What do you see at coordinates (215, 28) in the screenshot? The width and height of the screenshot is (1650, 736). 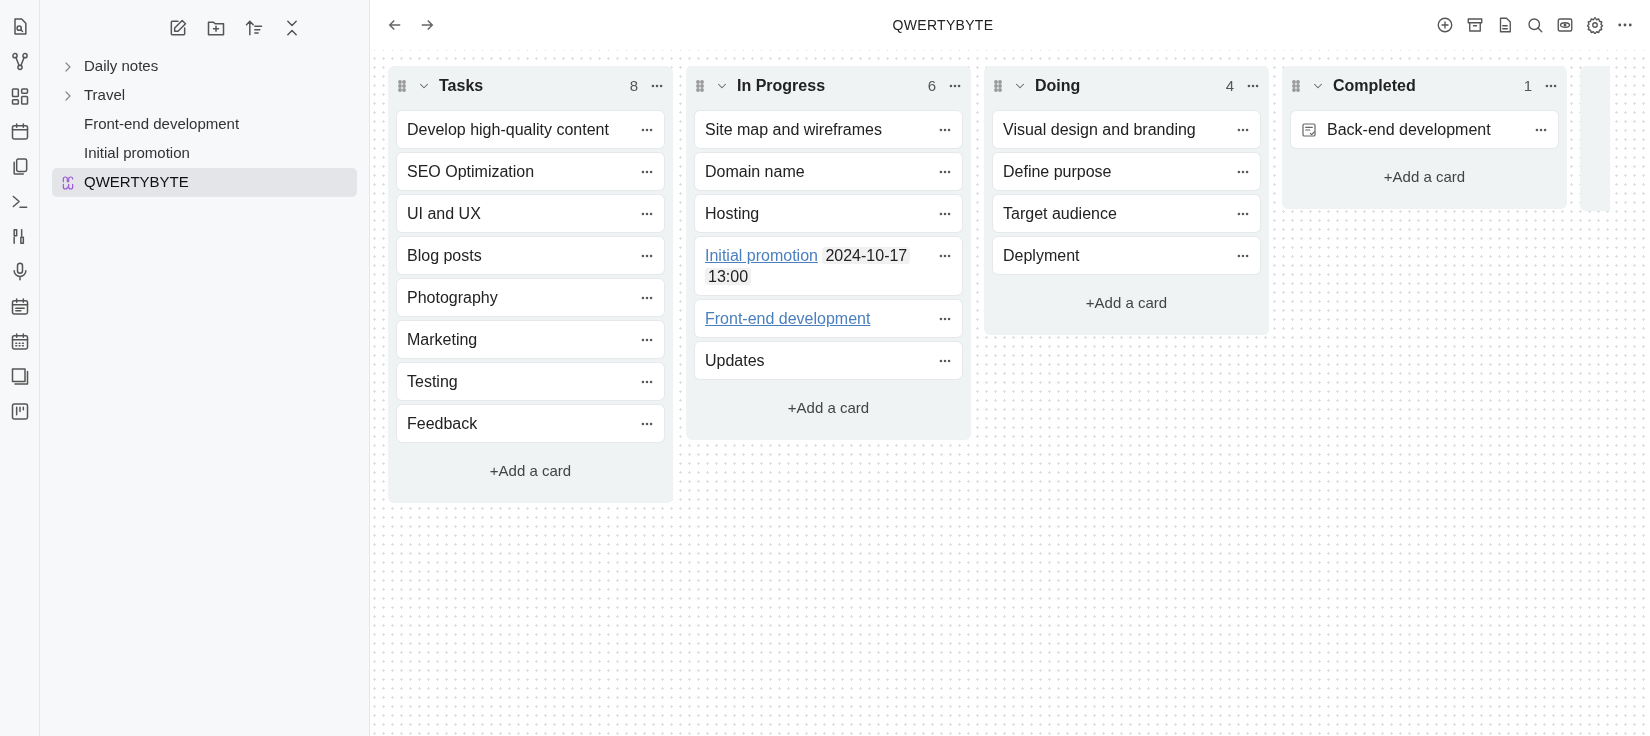 I see `new-folder-icon` at bounding box center [215, 28].